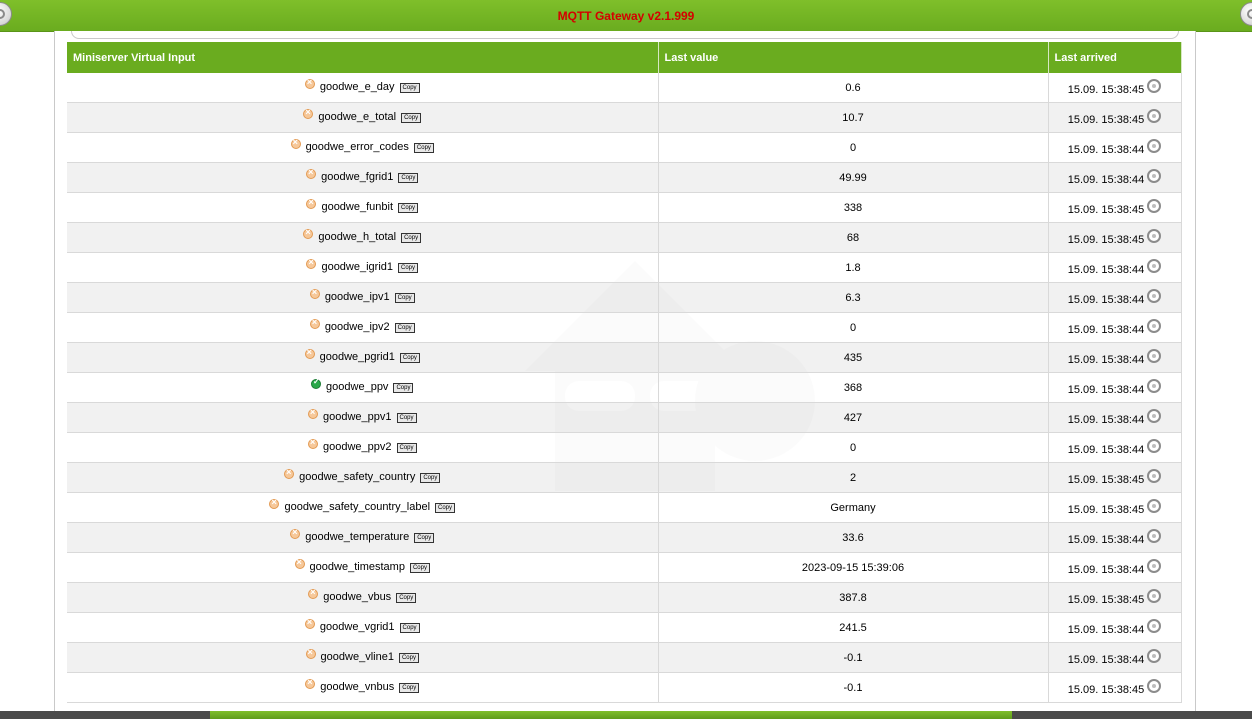 Image resolution: width=1252 pixels, height=719 pixels. What do you see at coordinates (853, 57) in the screenshot?
I see `column-header-last-value: Last value` at bounding box center [853, 57].